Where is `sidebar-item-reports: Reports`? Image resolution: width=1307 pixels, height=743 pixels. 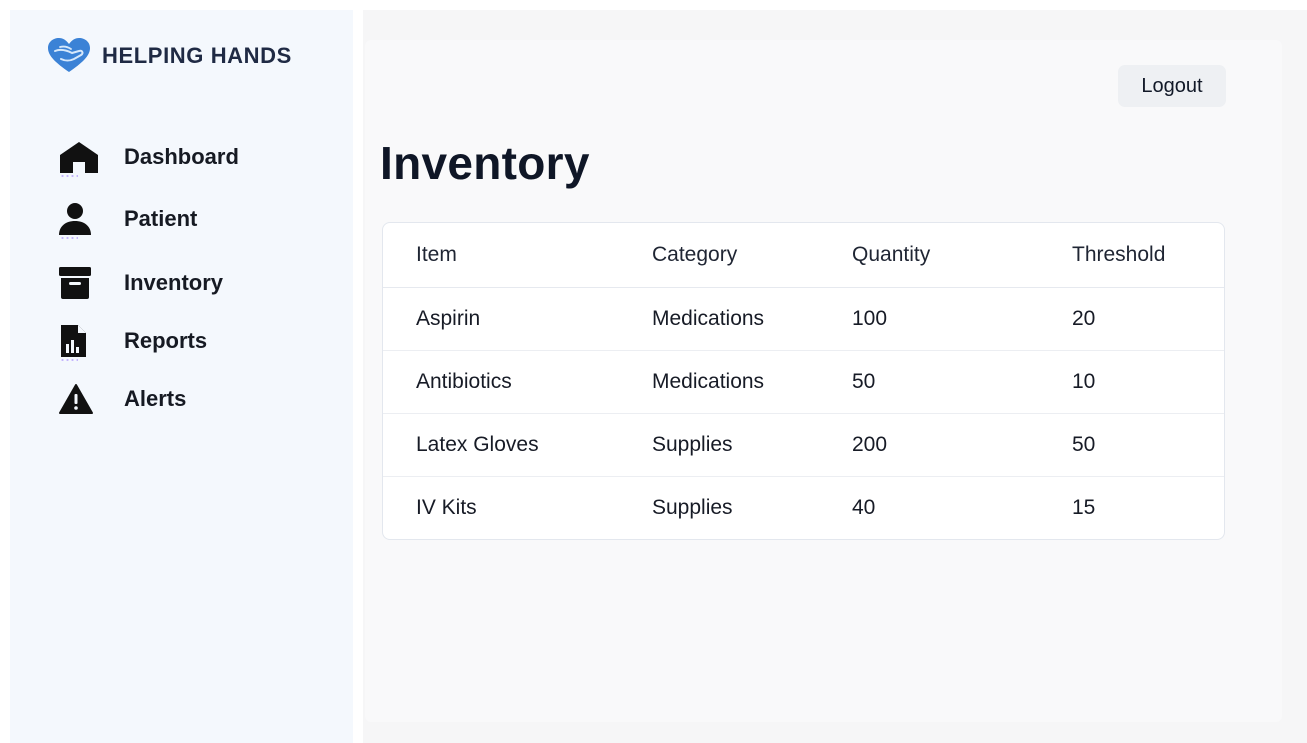 sidebar-item-reports: Reports is located at coordinates (133, 342).